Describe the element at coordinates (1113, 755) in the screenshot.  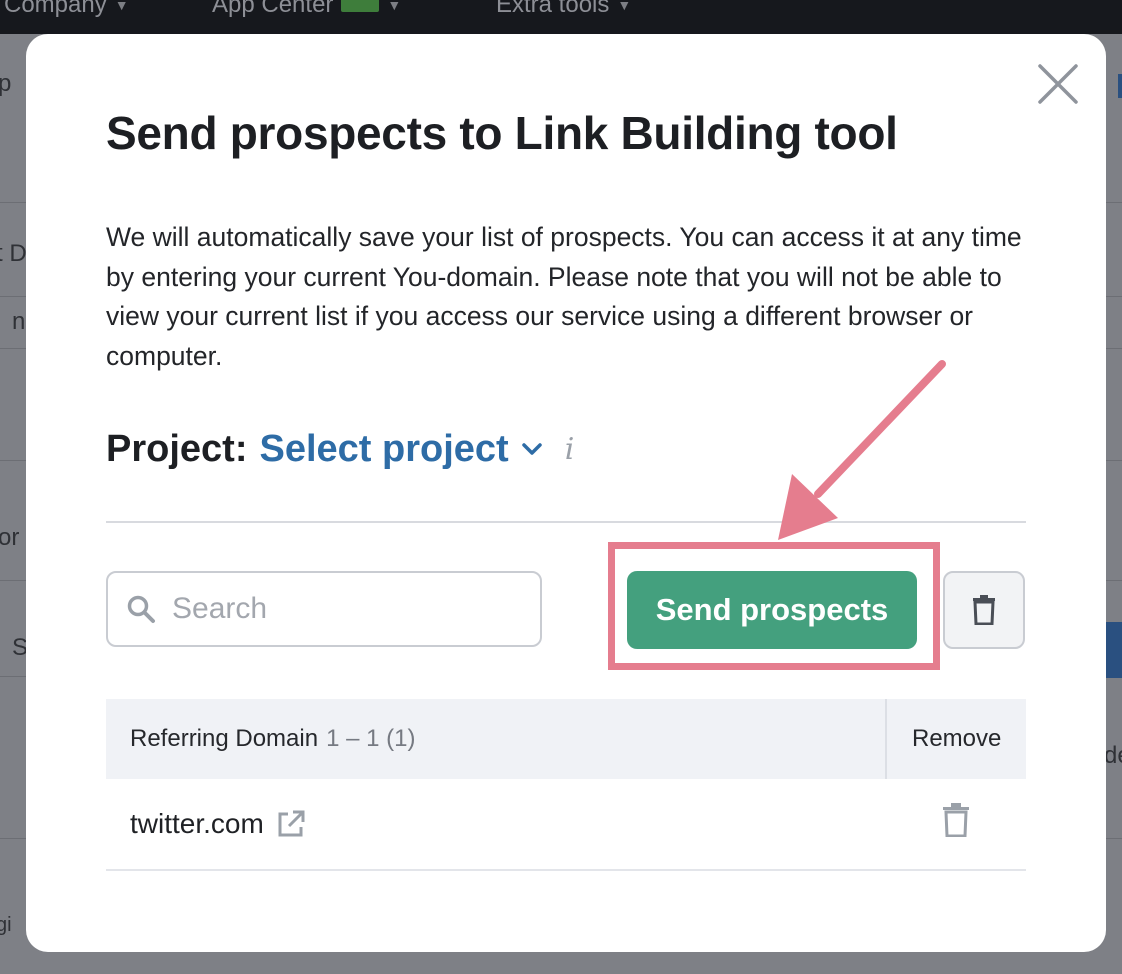
I see `background-text: de` at that location.